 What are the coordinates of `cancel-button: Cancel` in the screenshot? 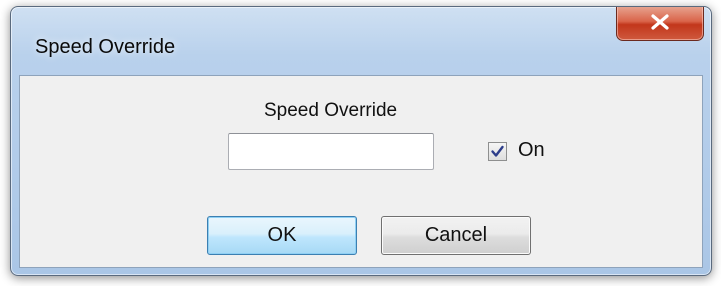 It's located at (456, 235).